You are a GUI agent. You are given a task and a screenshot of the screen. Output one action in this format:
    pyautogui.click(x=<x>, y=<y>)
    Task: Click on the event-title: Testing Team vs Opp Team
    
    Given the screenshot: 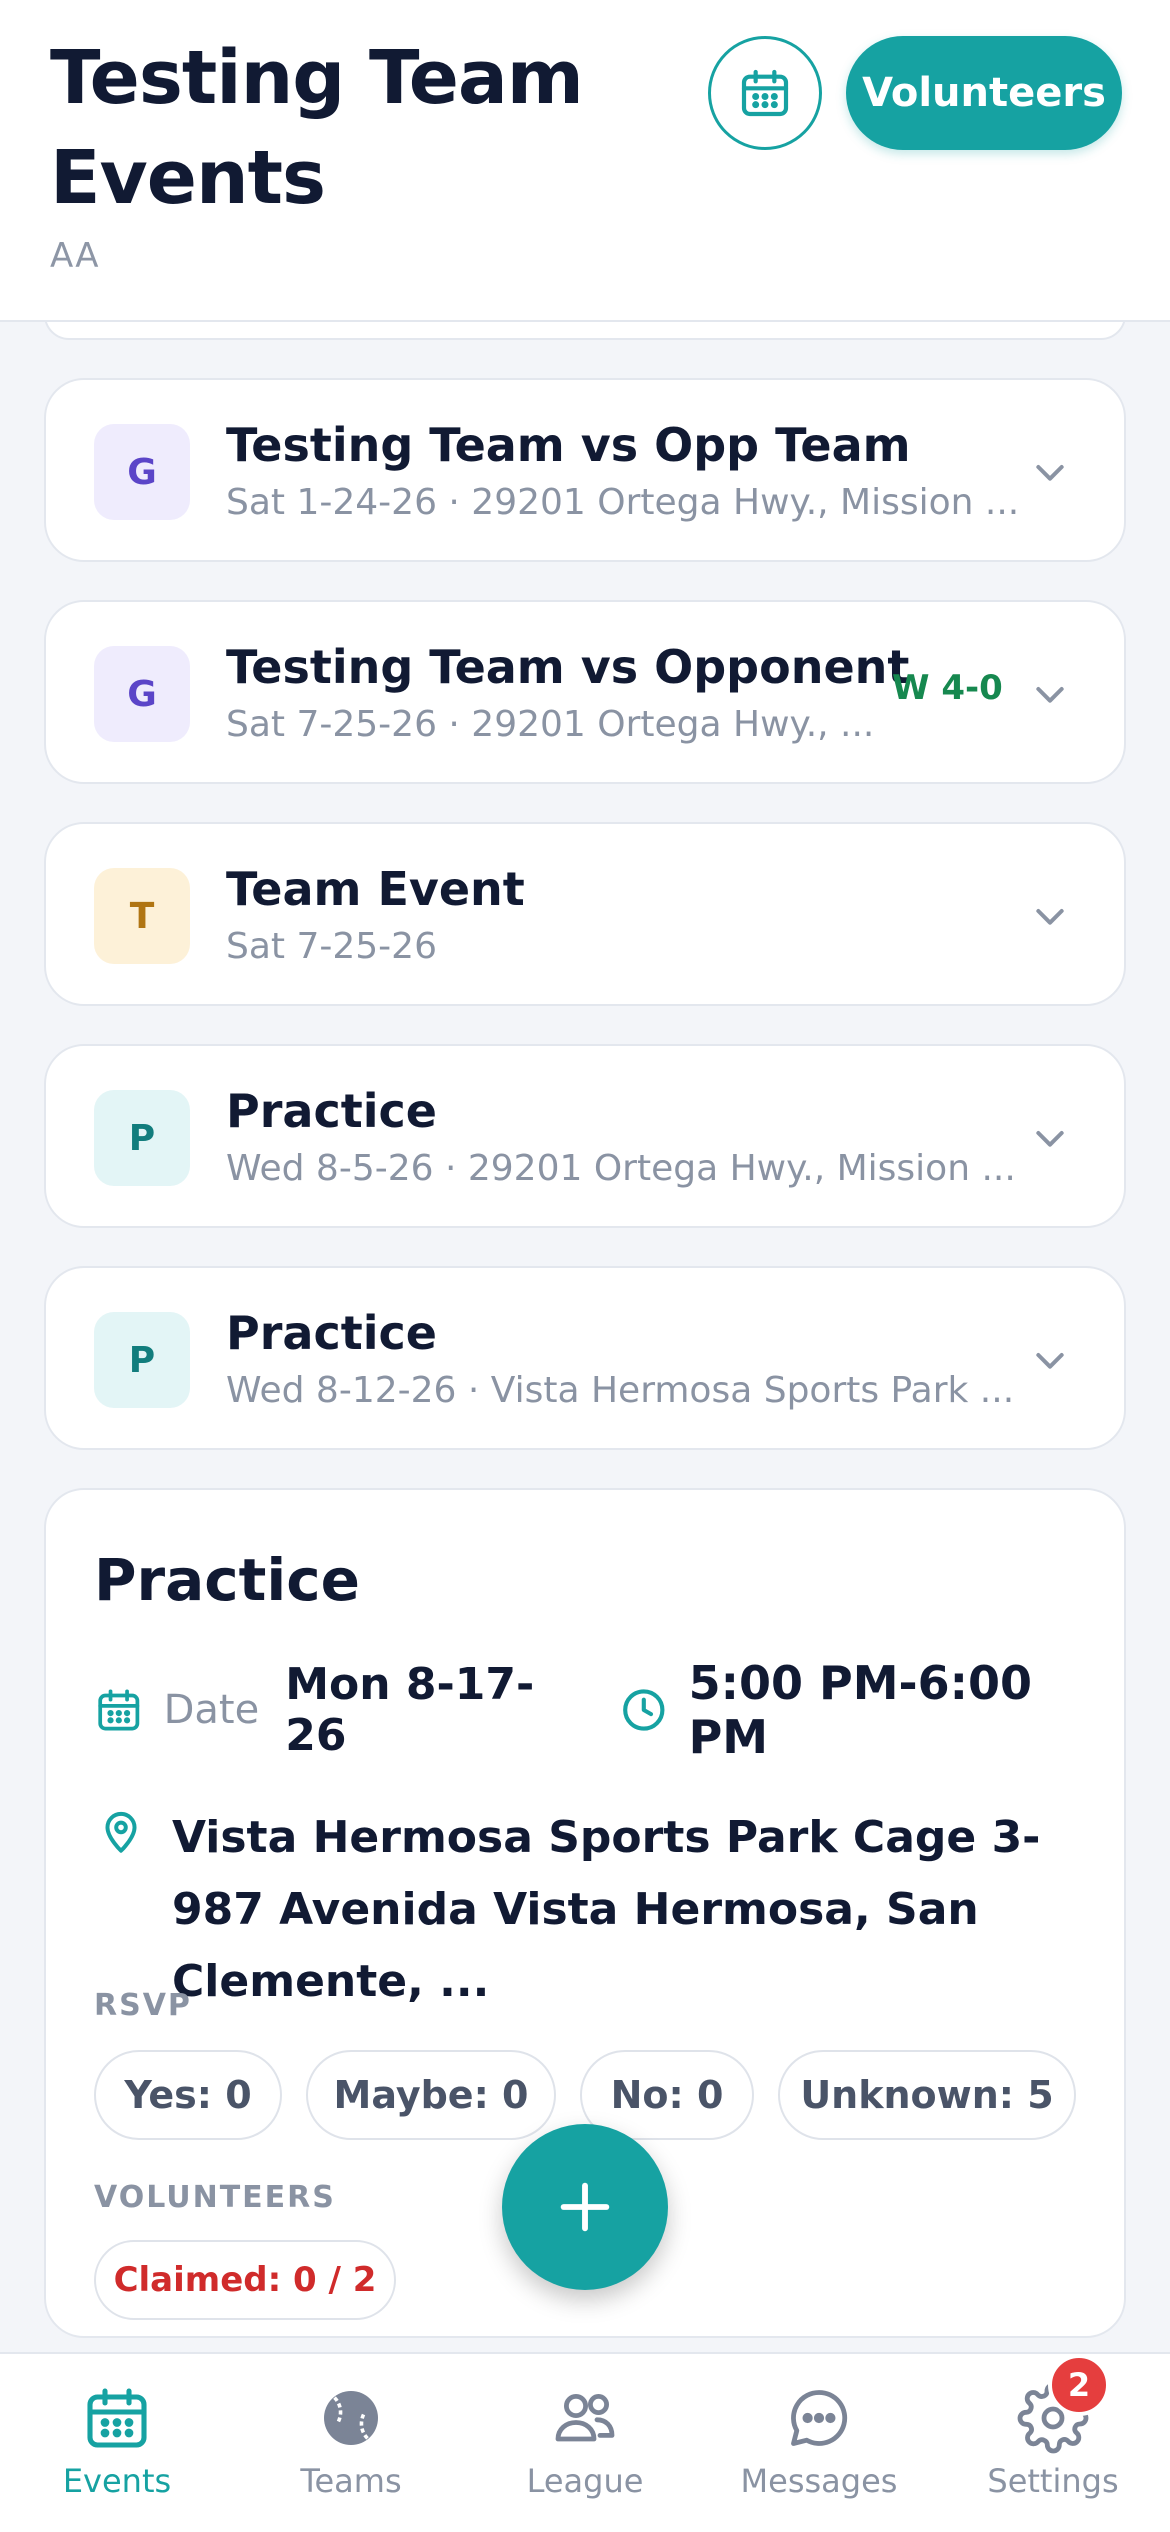 What is the action you would take?
    pyautogui.click(x=568, y=445)
    